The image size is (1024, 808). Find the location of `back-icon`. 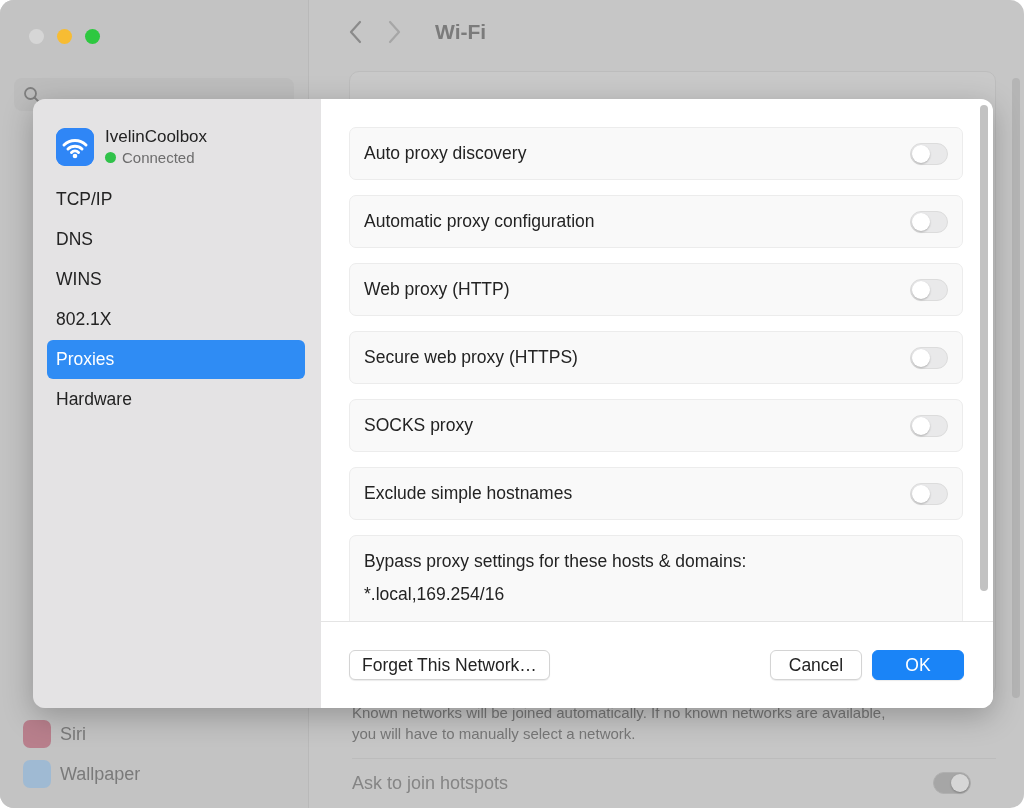

back-icon is located at coordinates (356, 31).